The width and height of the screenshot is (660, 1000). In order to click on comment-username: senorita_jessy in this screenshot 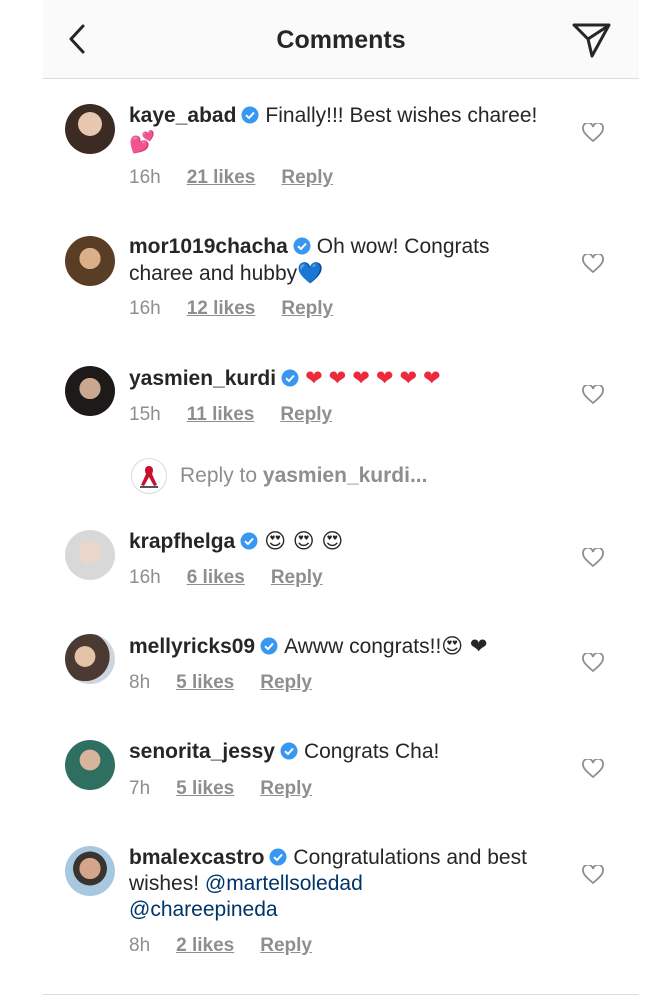, I will do `click(202, 751)`.